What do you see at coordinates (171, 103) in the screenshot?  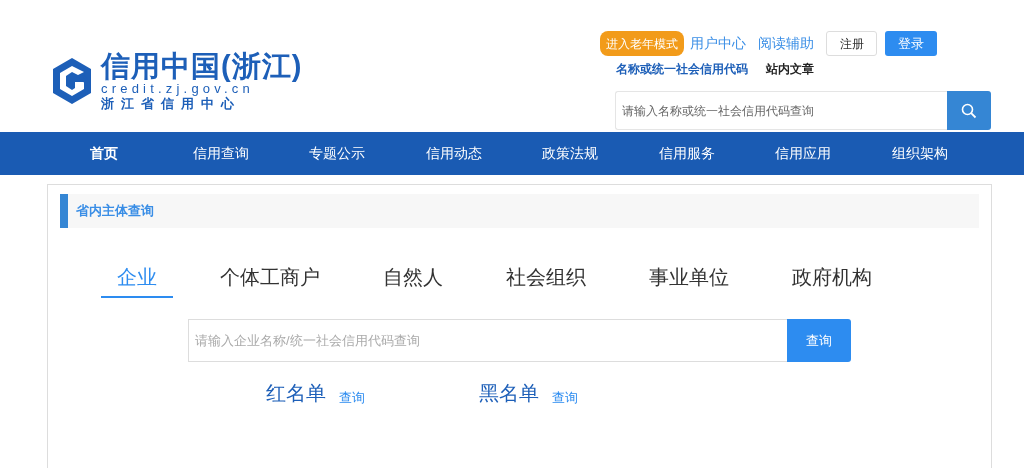 I see `site-subtitle: 浙江省信用中心` at bounding box center [171, 103].